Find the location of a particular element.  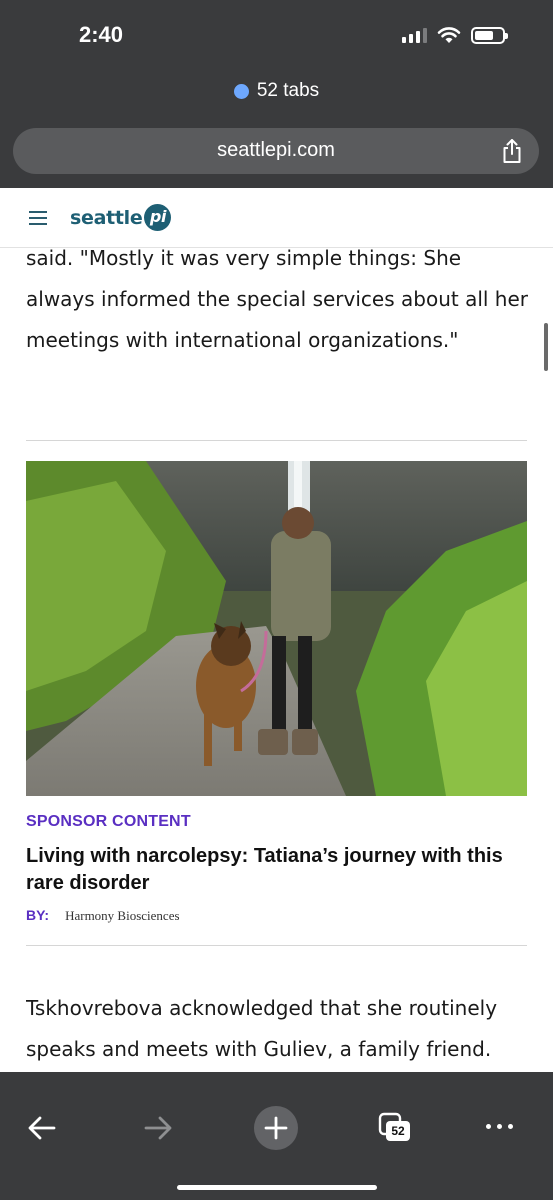

site-logo: seattle pi is located at coordinates (121, 217).